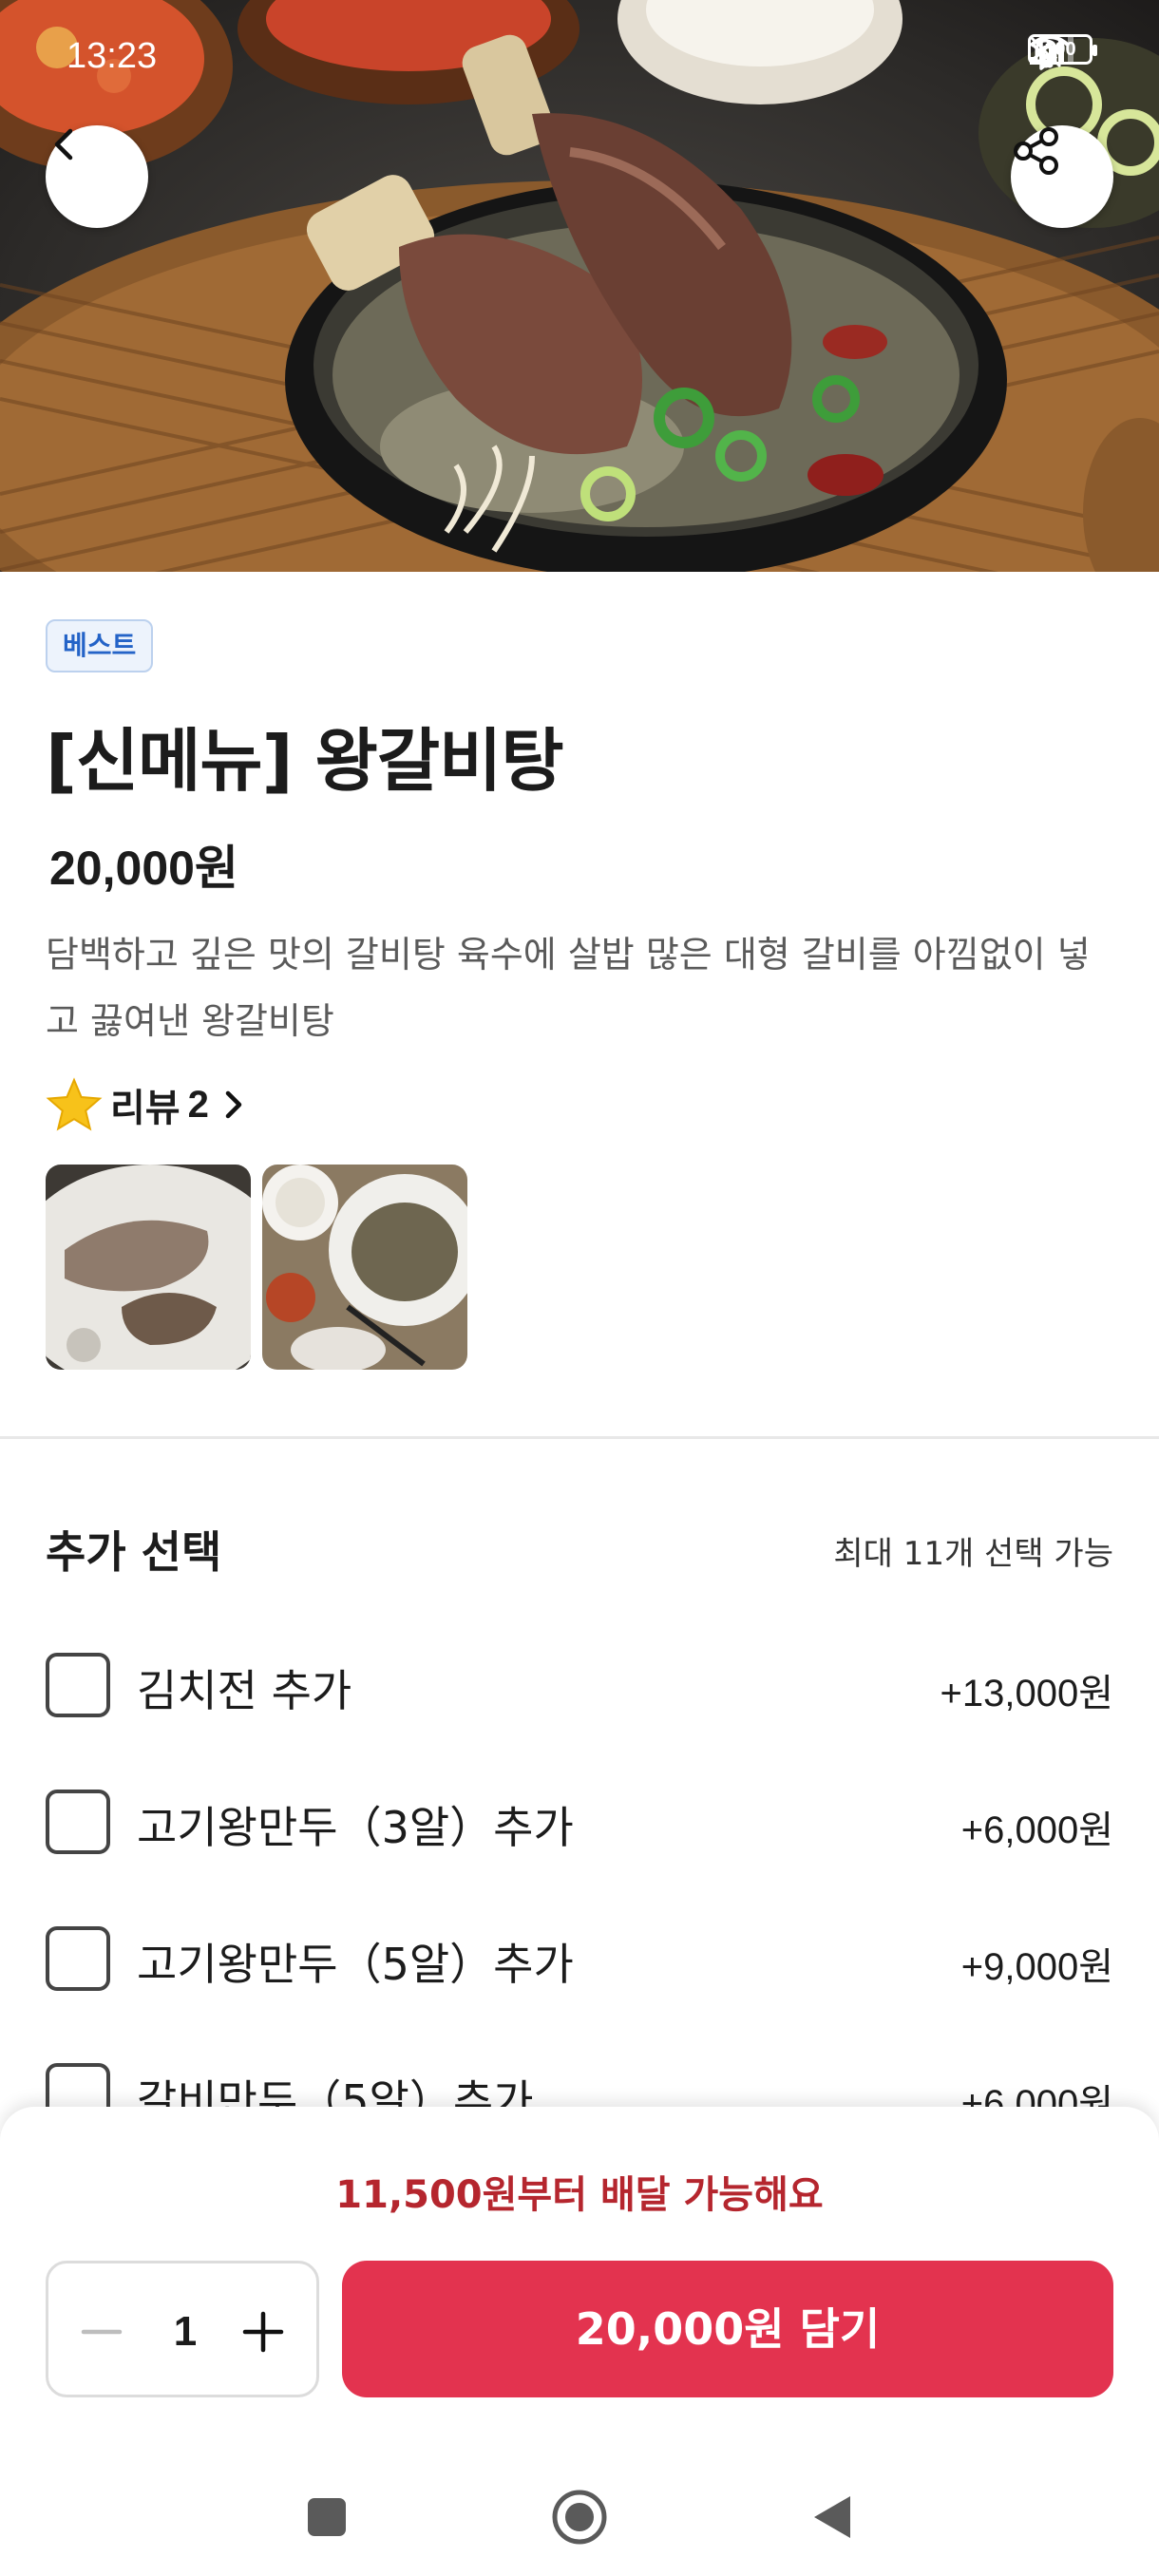  What do you see at coordinates (973, 1554) in the screenshot?
I see `options-limit: 최대 11개 선택 가능` at bounding box center [973, 1554].